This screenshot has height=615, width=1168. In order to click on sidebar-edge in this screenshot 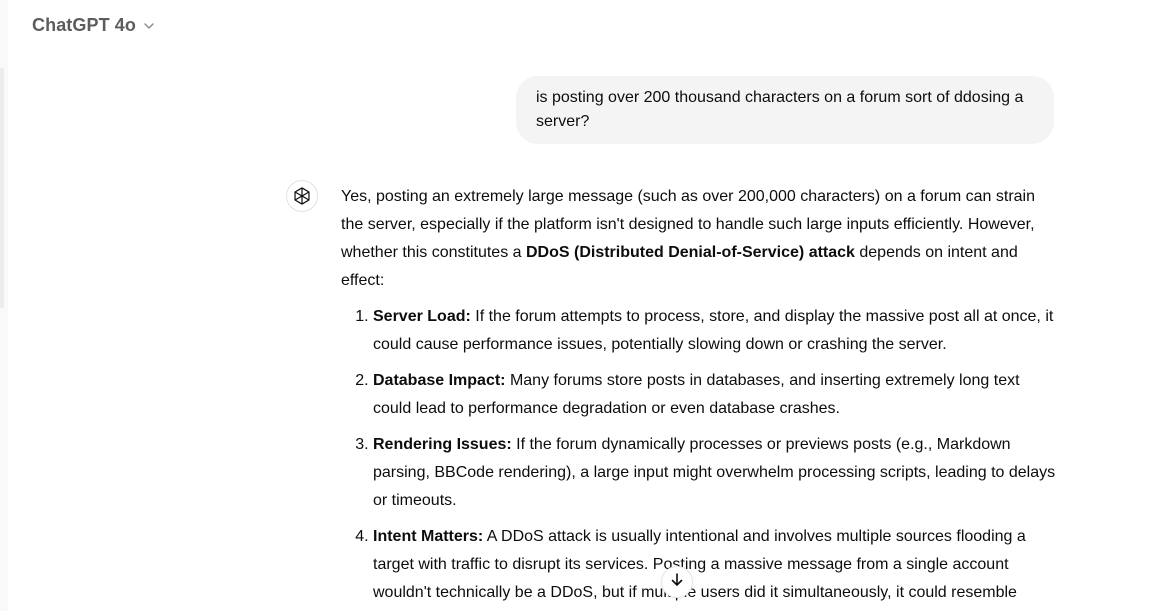, I will do `click(4, 305)`.